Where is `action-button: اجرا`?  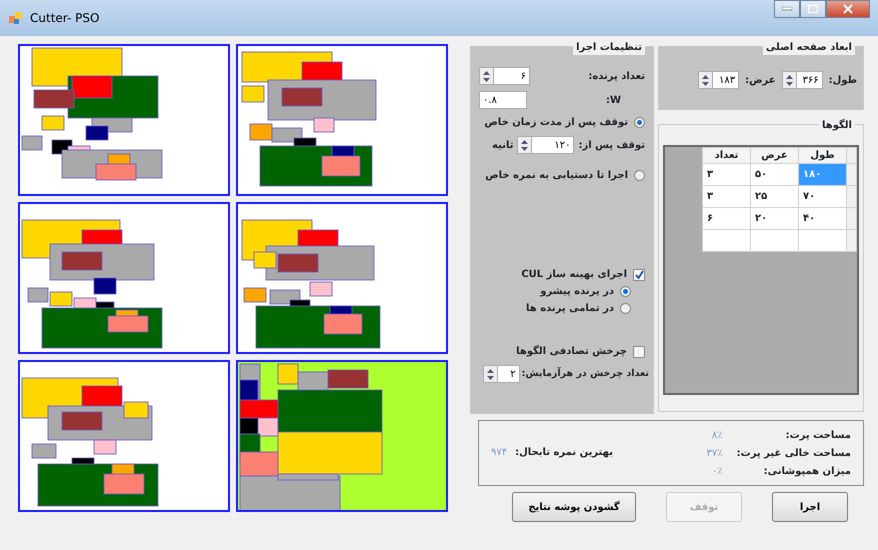
action-button: اجرا is located at coordinates (810, 507).